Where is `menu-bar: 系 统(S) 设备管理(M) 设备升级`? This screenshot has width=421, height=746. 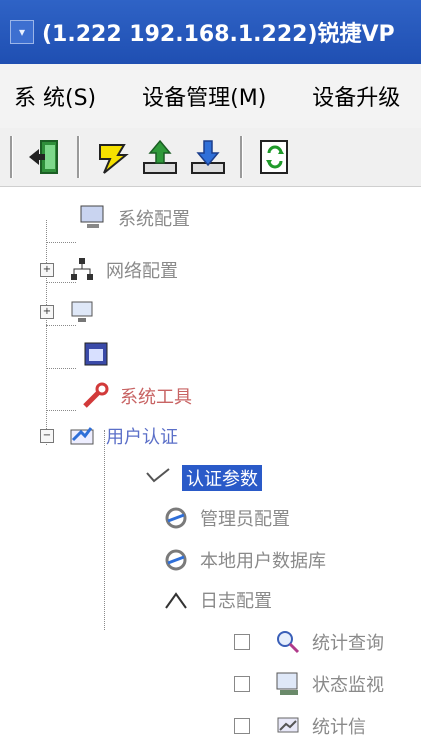 menu-bar: 系 统(S) 设备管理(M) 设备升级 is located at coordinates (210, 96).